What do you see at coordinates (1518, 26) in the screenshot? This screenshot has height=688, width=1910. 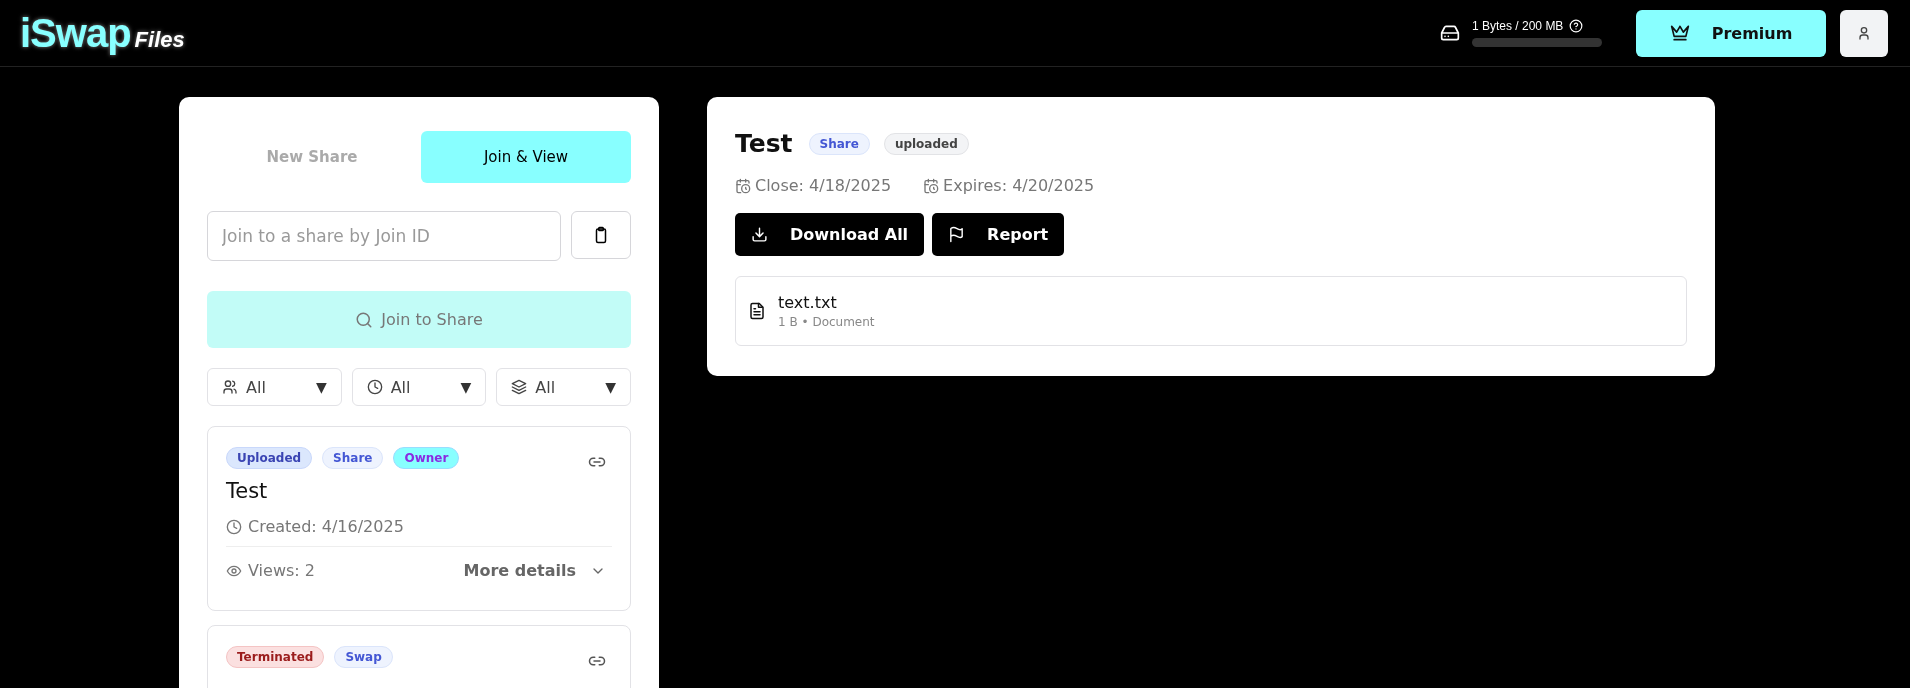 I see `storage-usage: 1 Bytes / 200 MB` at bounding box center [1518, 26].